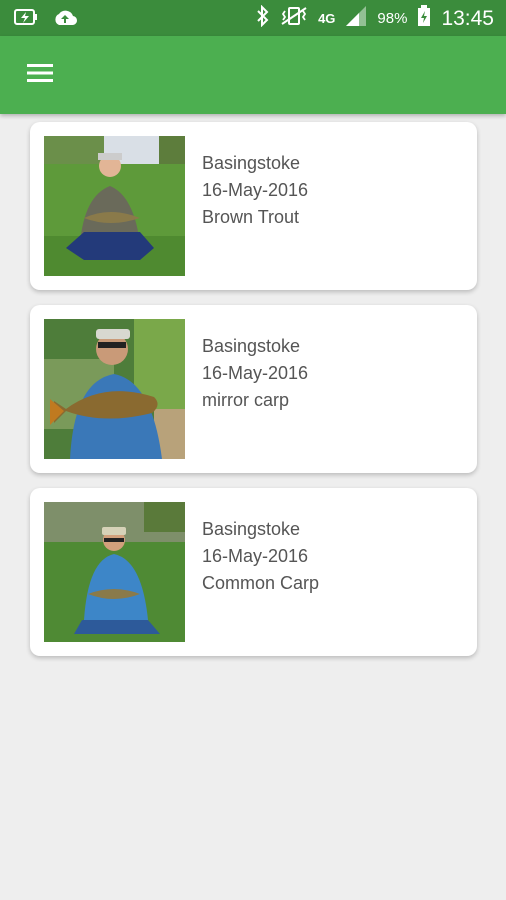  What do you see at coordinates (294, 18) in the screenshot?
I see `vibrate-icon` at bounding box center [294, 18].